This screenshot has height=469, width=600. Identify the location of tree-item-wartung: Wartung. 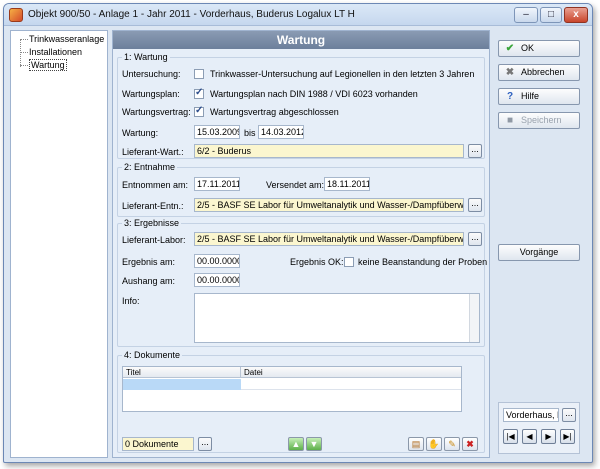
(48, 65).